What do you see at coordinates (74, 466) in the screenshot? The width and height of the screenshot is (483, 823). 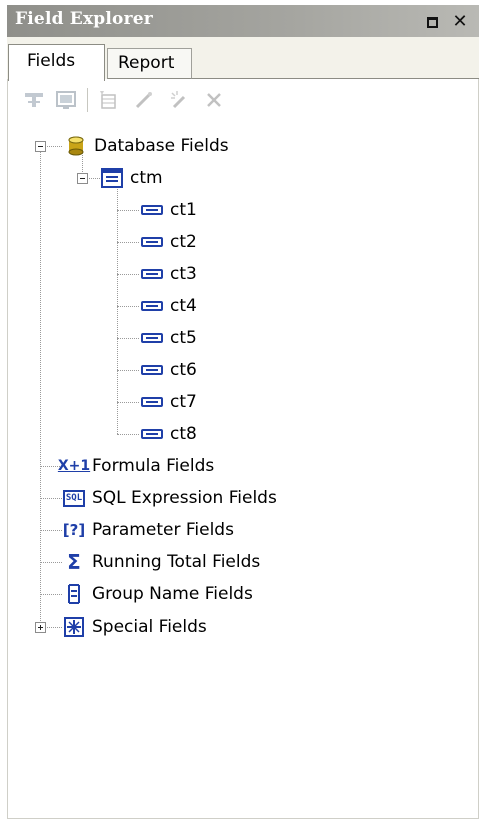 I see `formula-icon: X+1` at bounding box center [74, 466].